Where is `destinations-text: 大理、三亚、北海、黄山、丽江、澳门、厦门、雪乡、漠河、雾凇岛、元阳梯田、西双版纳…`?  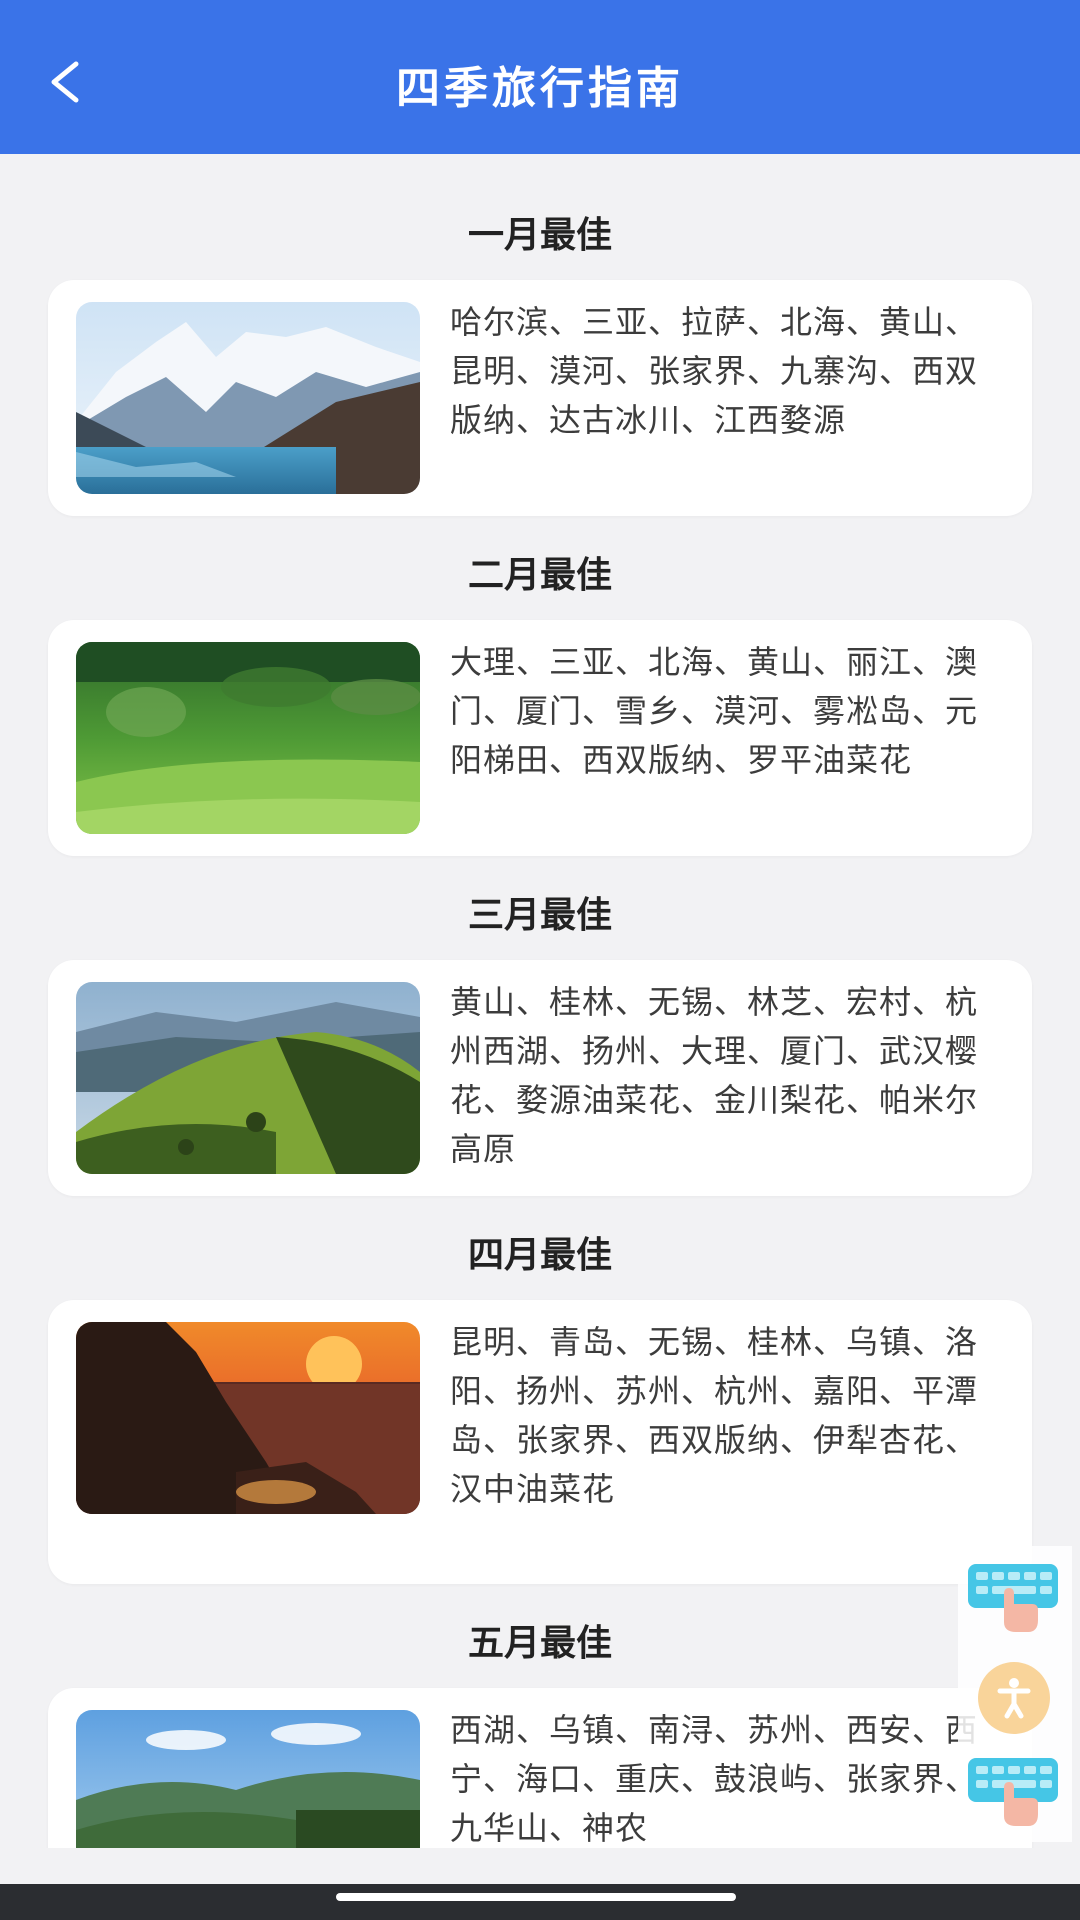 destinations-text: 大理、三亚、北海、黄山、丽江、澳门、厦门、雪乡、漠河、雾凇岛、元阳梯田、西双版纳… is located at coordinates (714, 711).